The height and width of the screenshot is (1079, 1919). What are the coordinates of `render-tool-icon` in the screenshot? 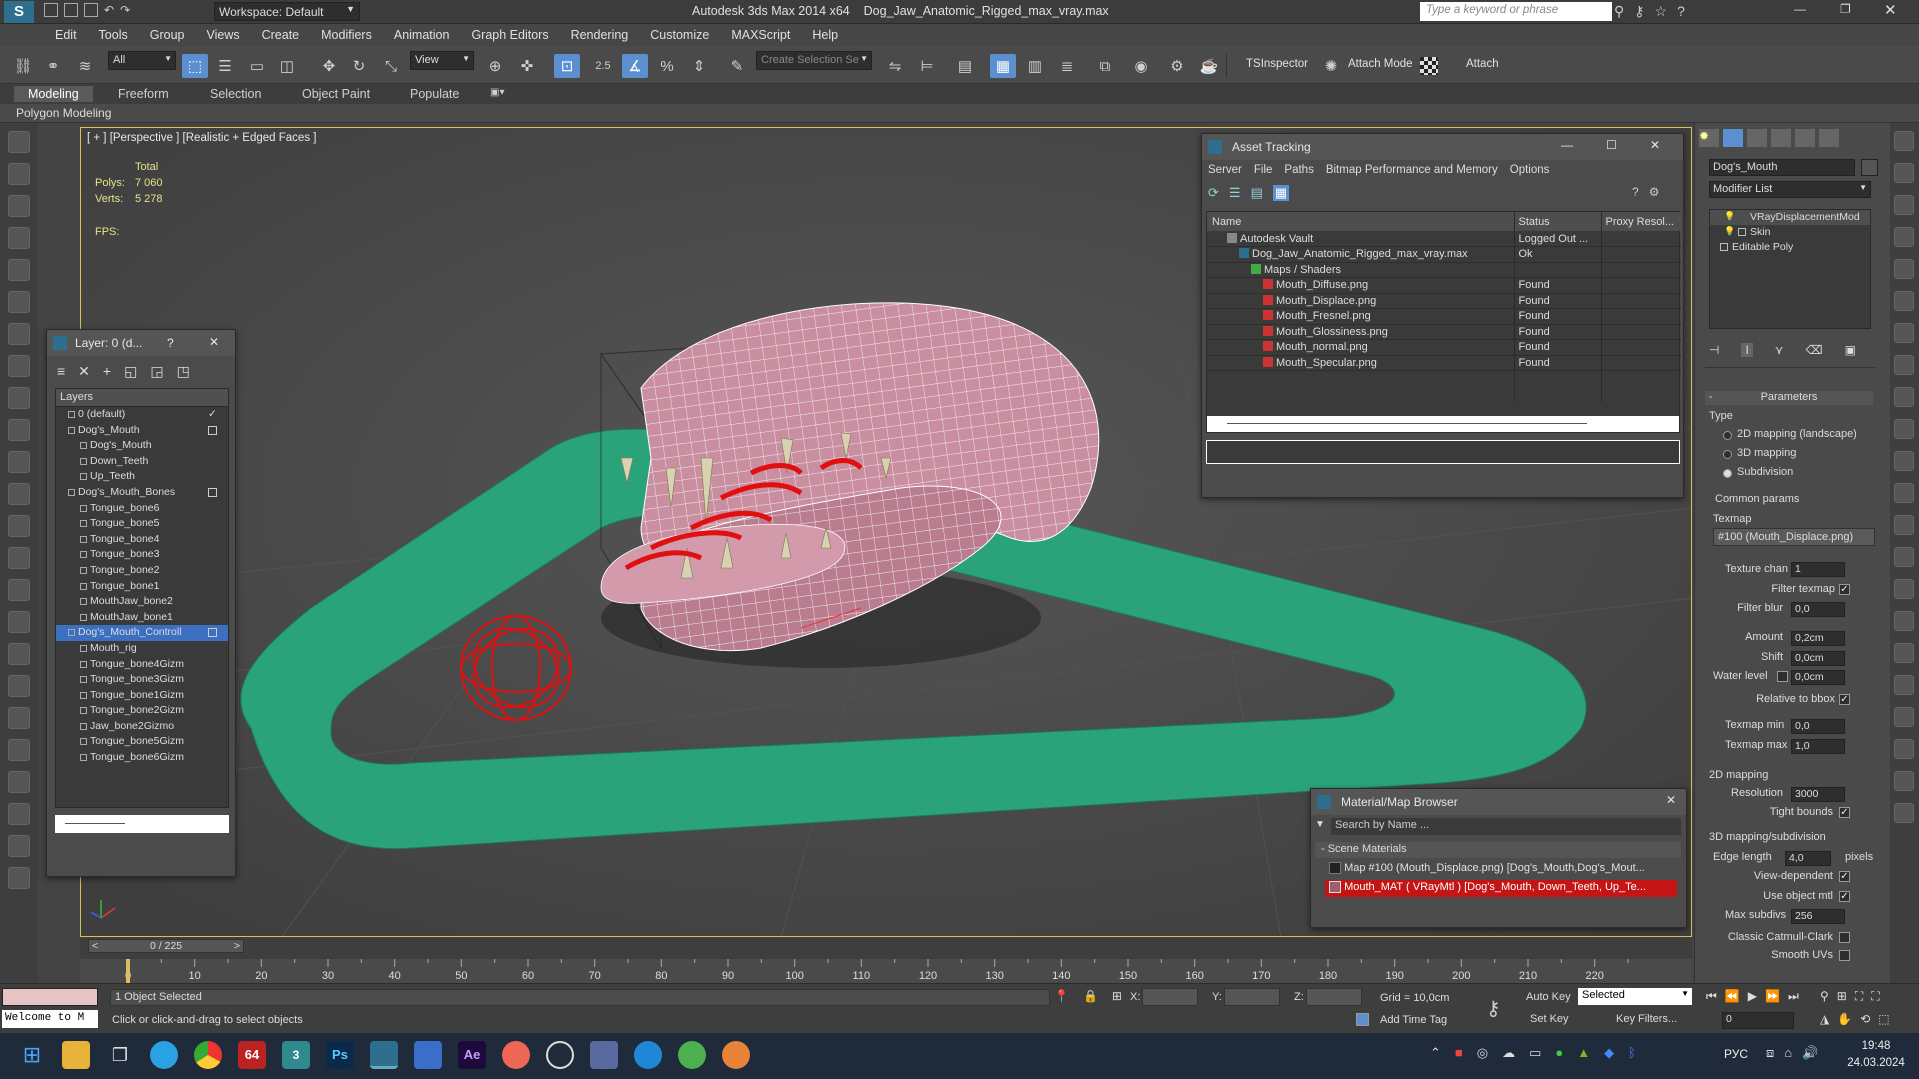 It's located at (19, 846).